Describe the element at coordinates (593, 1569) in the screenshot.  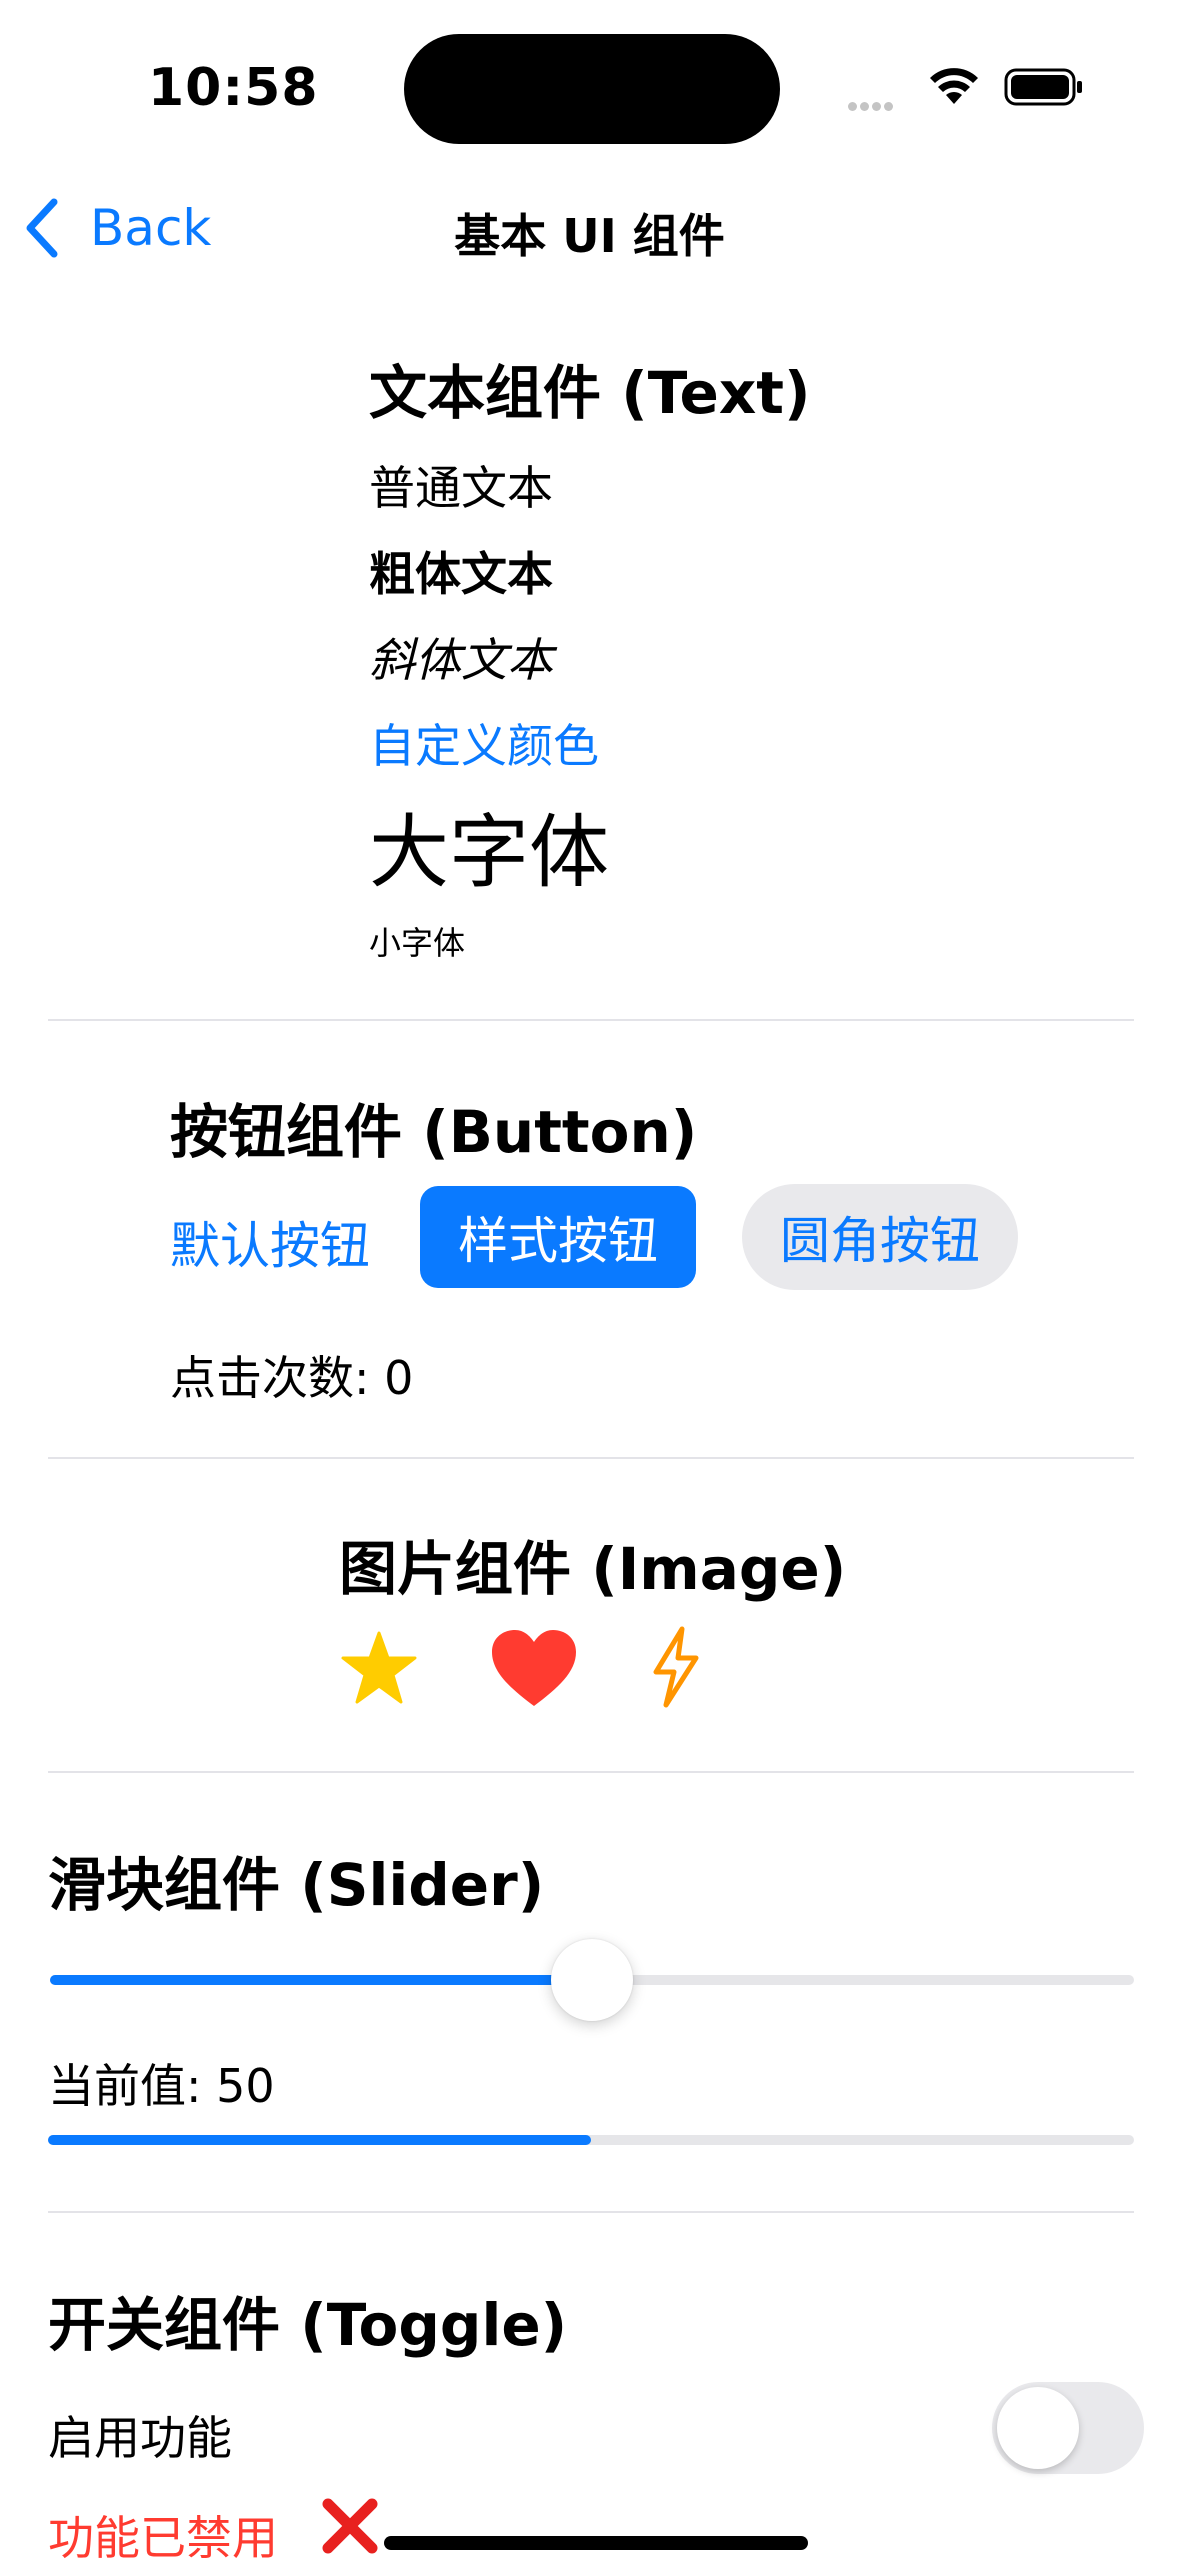
I see `image-section-title: 图片组件 (Image)` at that location.